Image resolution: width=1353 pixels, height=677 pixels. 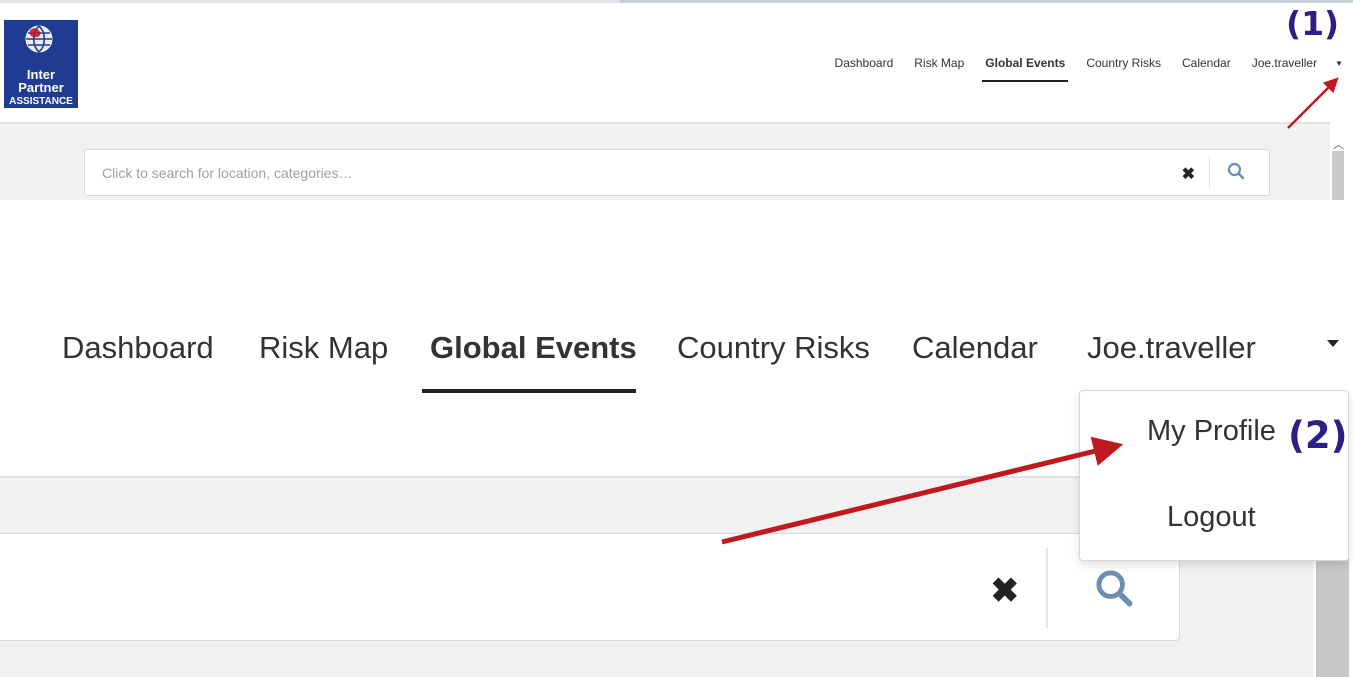 I want to click on annotation-step-1: (1), so click(x=1313, y=23).